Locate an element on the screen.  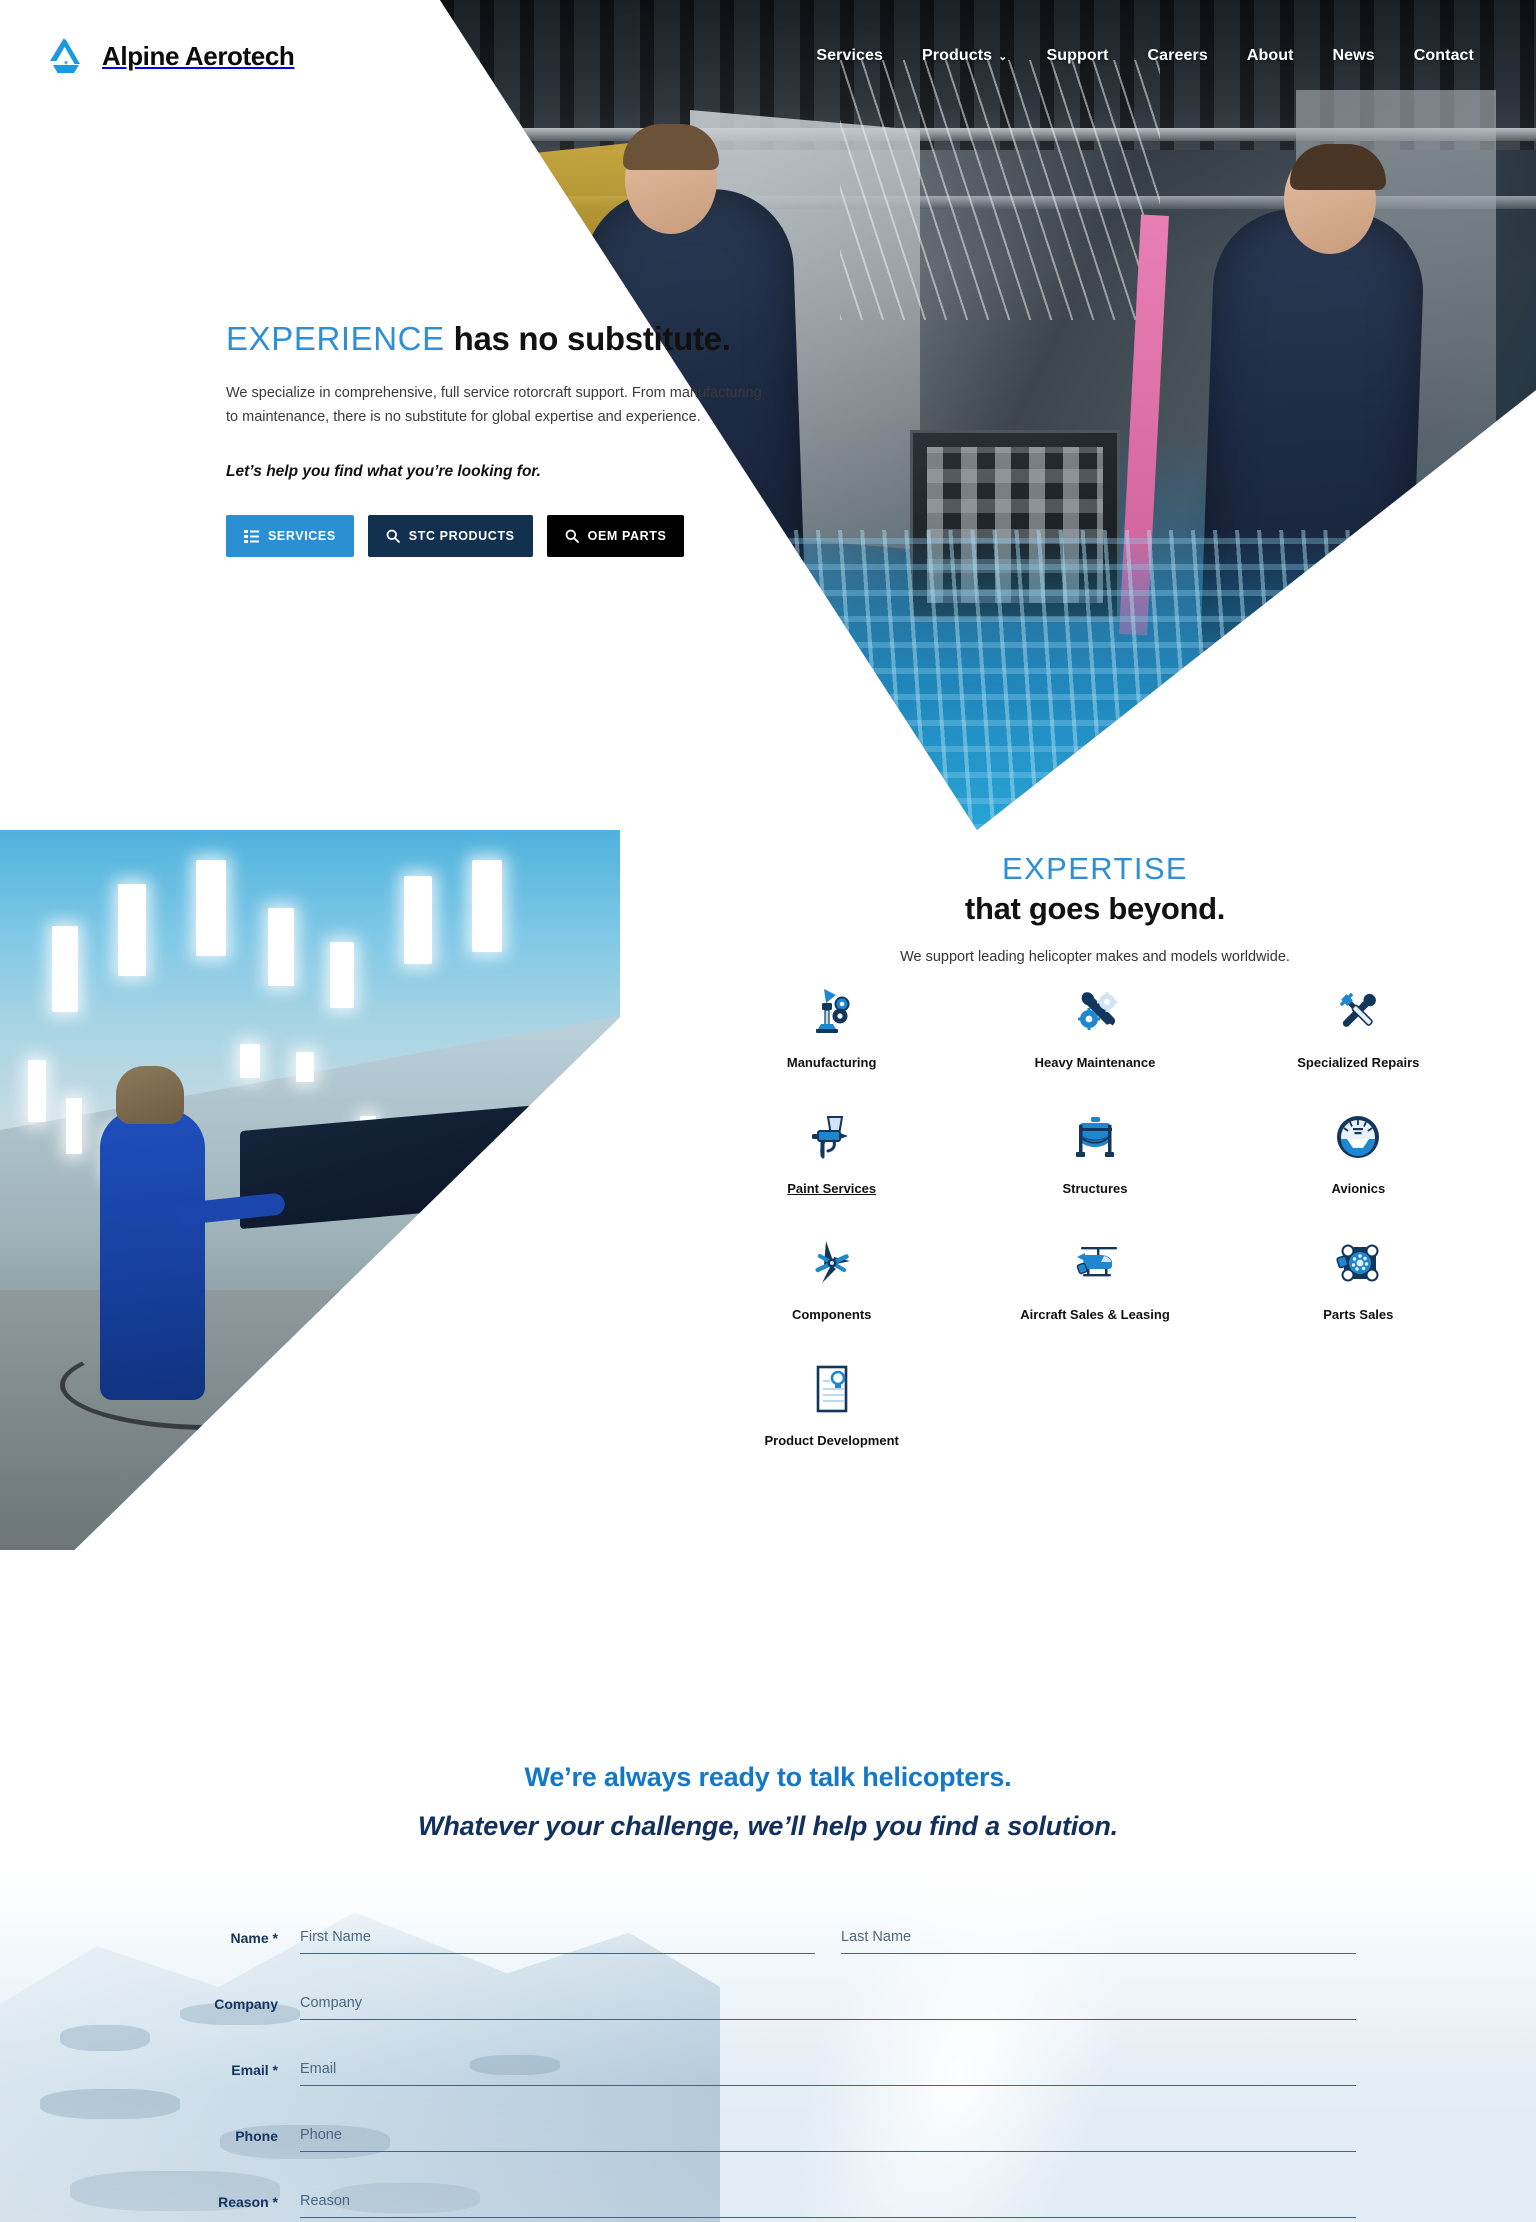
parts-hub-tag-icon is located at coordinates (1358, 1263).